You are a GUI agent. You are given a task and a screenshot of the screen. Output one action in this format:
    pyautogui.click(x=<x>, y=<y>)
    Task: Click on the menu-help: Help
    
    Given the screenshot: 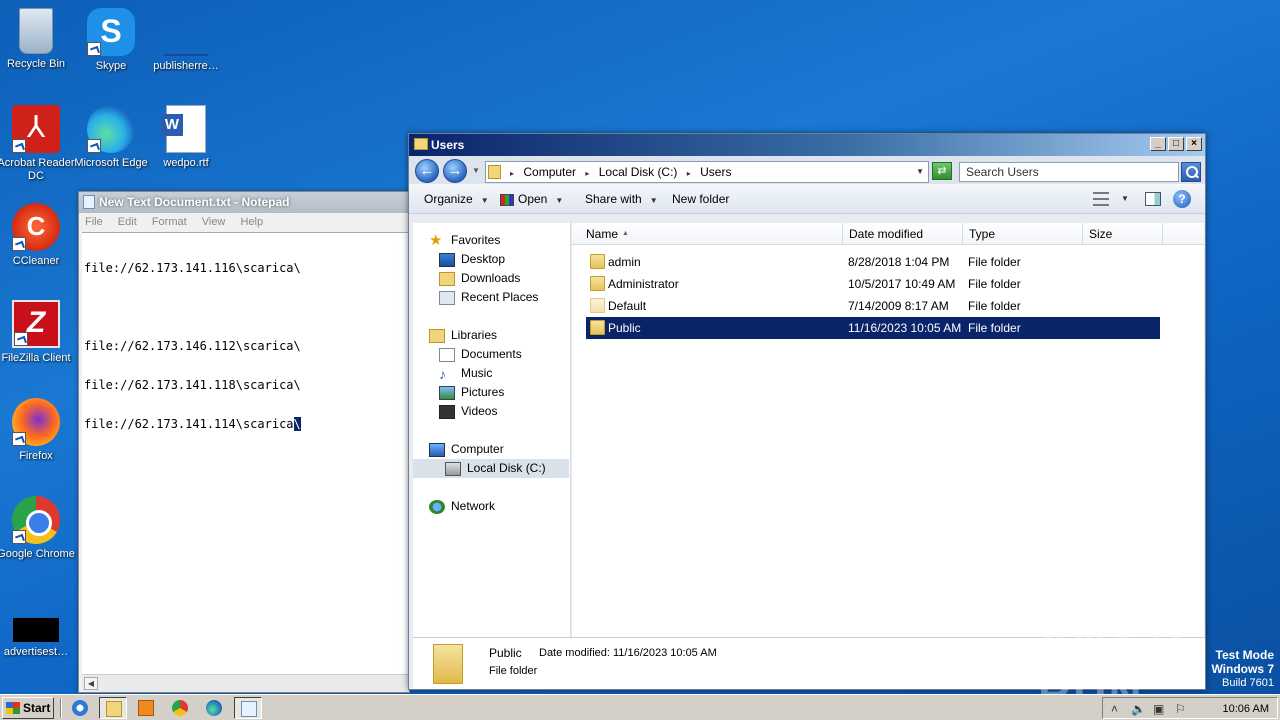 What is the action you would take?
    pyautogui.click(x=251, y=222)
    